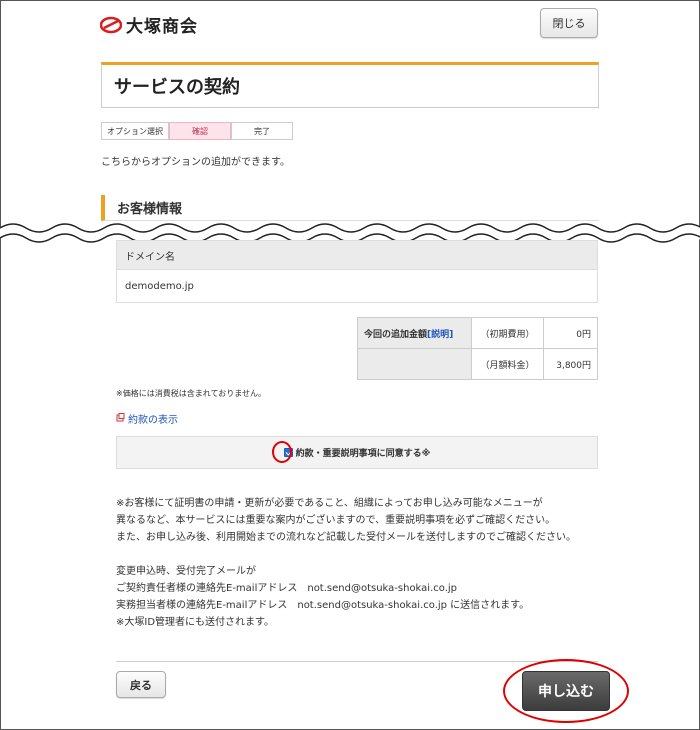  Describe the element at coordinates (350, 85) in the screenshot. I see `page-title: サービスの契約` at that location.